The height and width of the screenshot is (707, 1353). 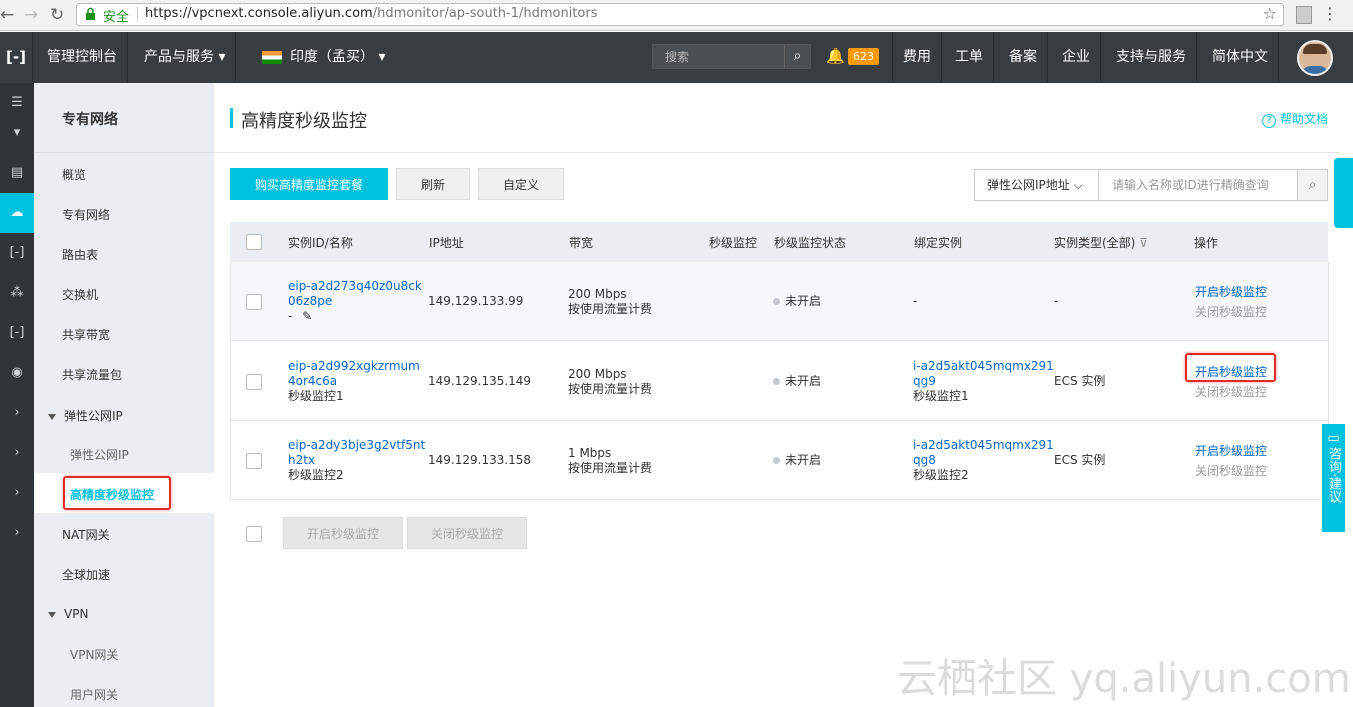 I want to click on instance-name: - ✎, so click(x=300, y=316).